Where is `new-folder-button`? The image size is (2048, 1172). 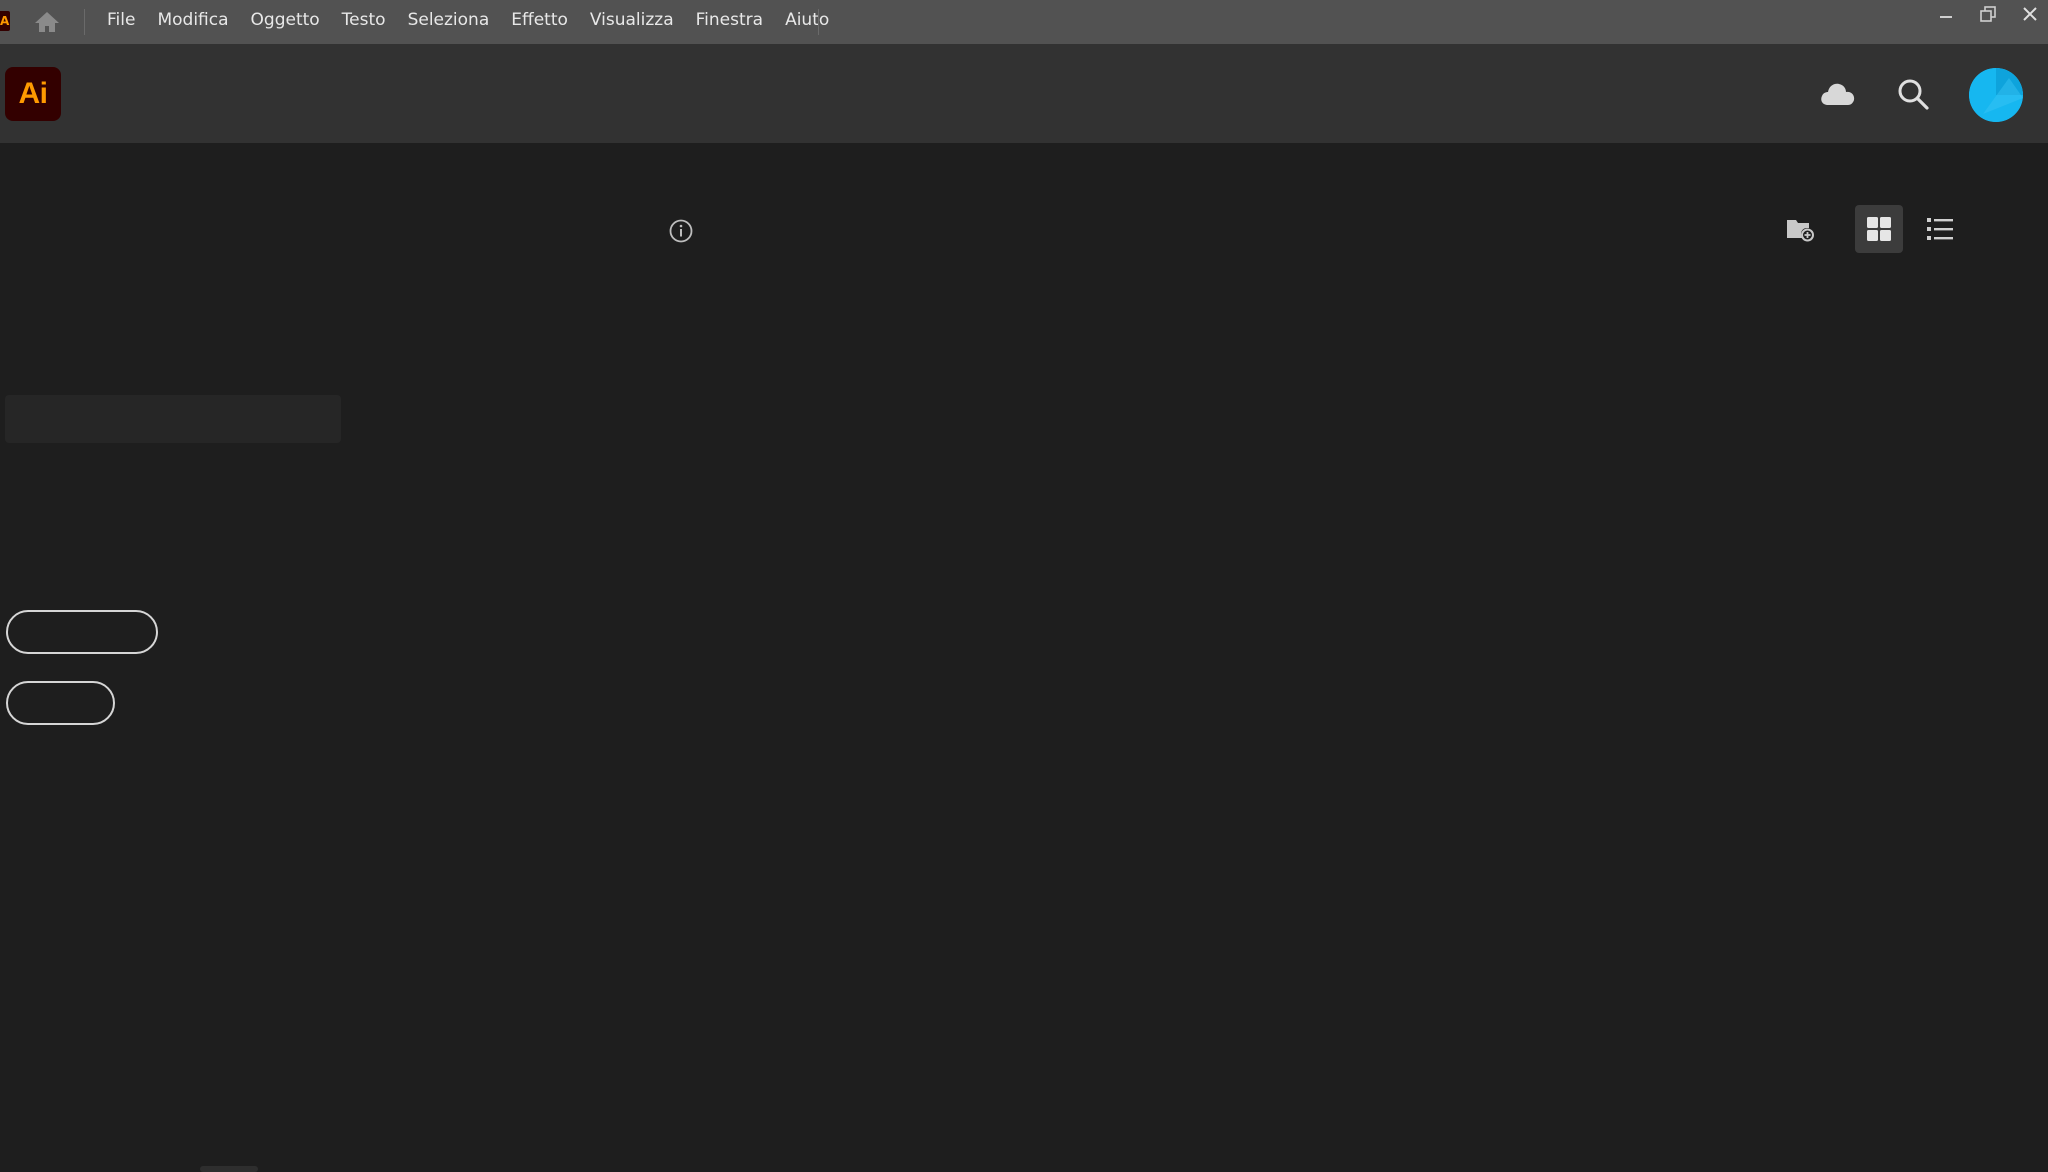 new-folder-button is located at coordinates (1800, 229).